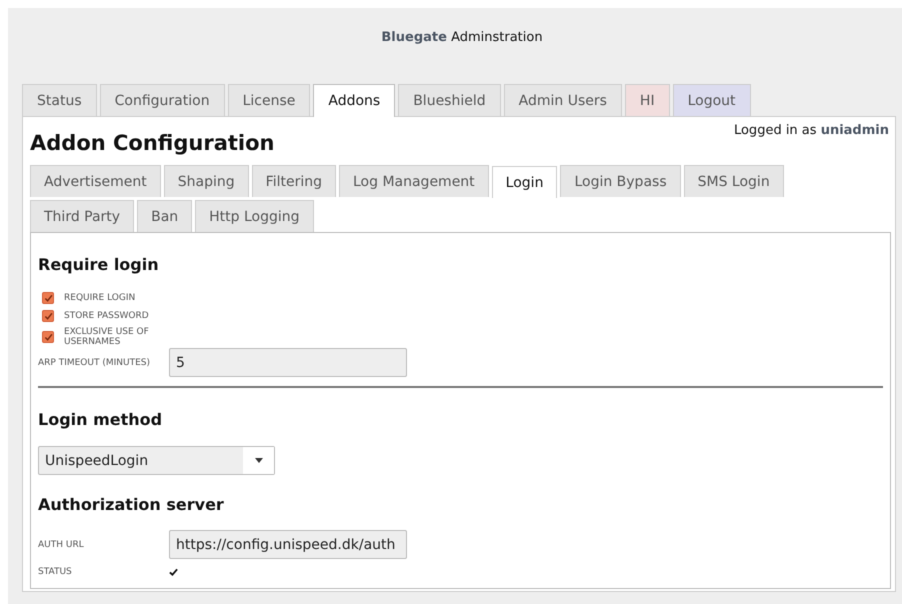  What do you see at coordinates (288, 544) in the screenshot?
I see `input-field: https://config.unispeed.dk/auth` at bounding box center [288, 544].